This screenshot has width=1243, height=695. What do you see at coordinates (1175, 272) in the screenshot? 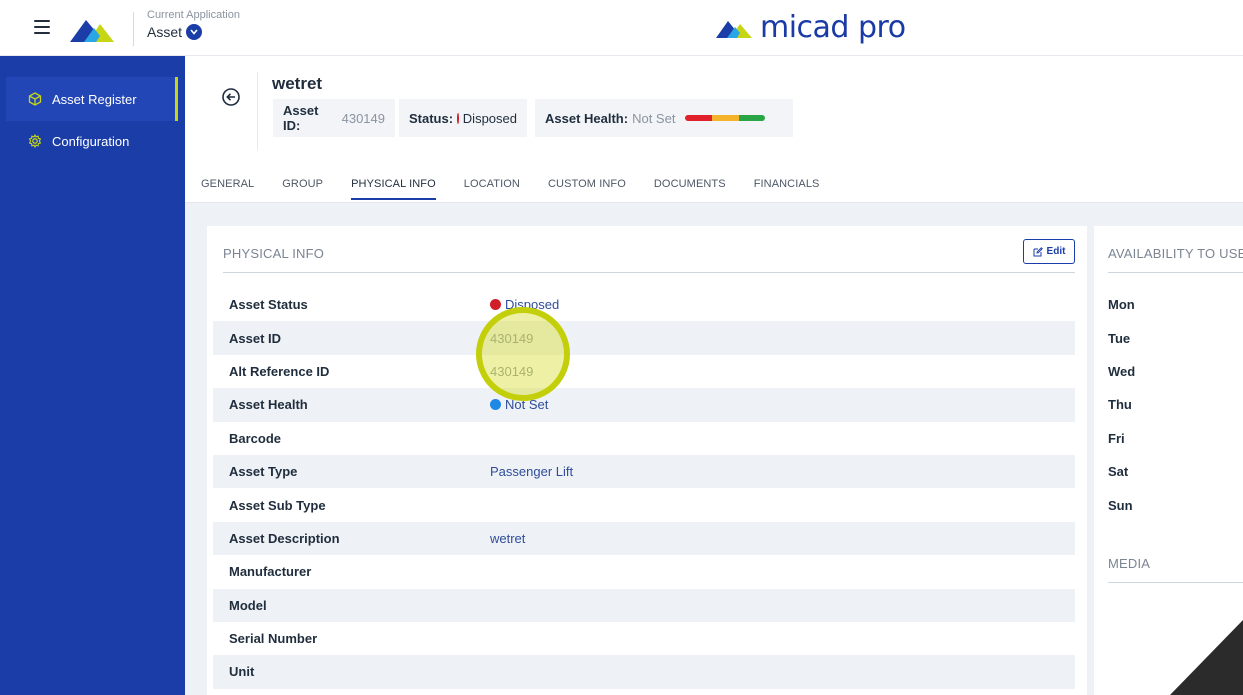
I see `availability-divider` at bounding box center [1175, 272].